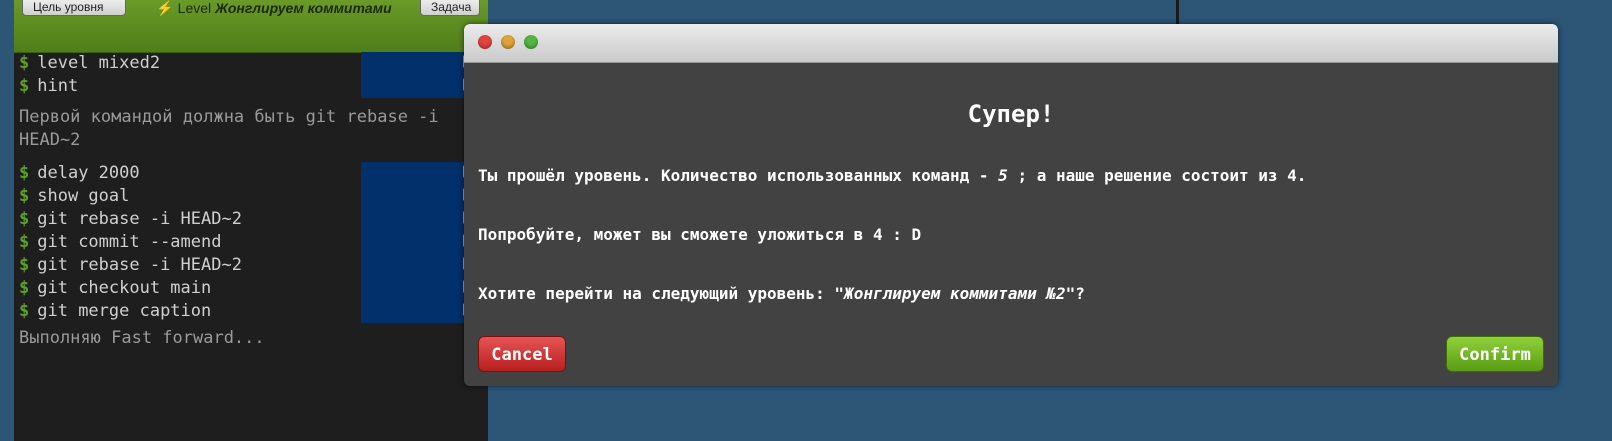 The width and height of the screenshot is (1612, 441). Describe the element at coordinates (1080, 293) in the screenshot. I see `next-level-suffix: ?` at that location.